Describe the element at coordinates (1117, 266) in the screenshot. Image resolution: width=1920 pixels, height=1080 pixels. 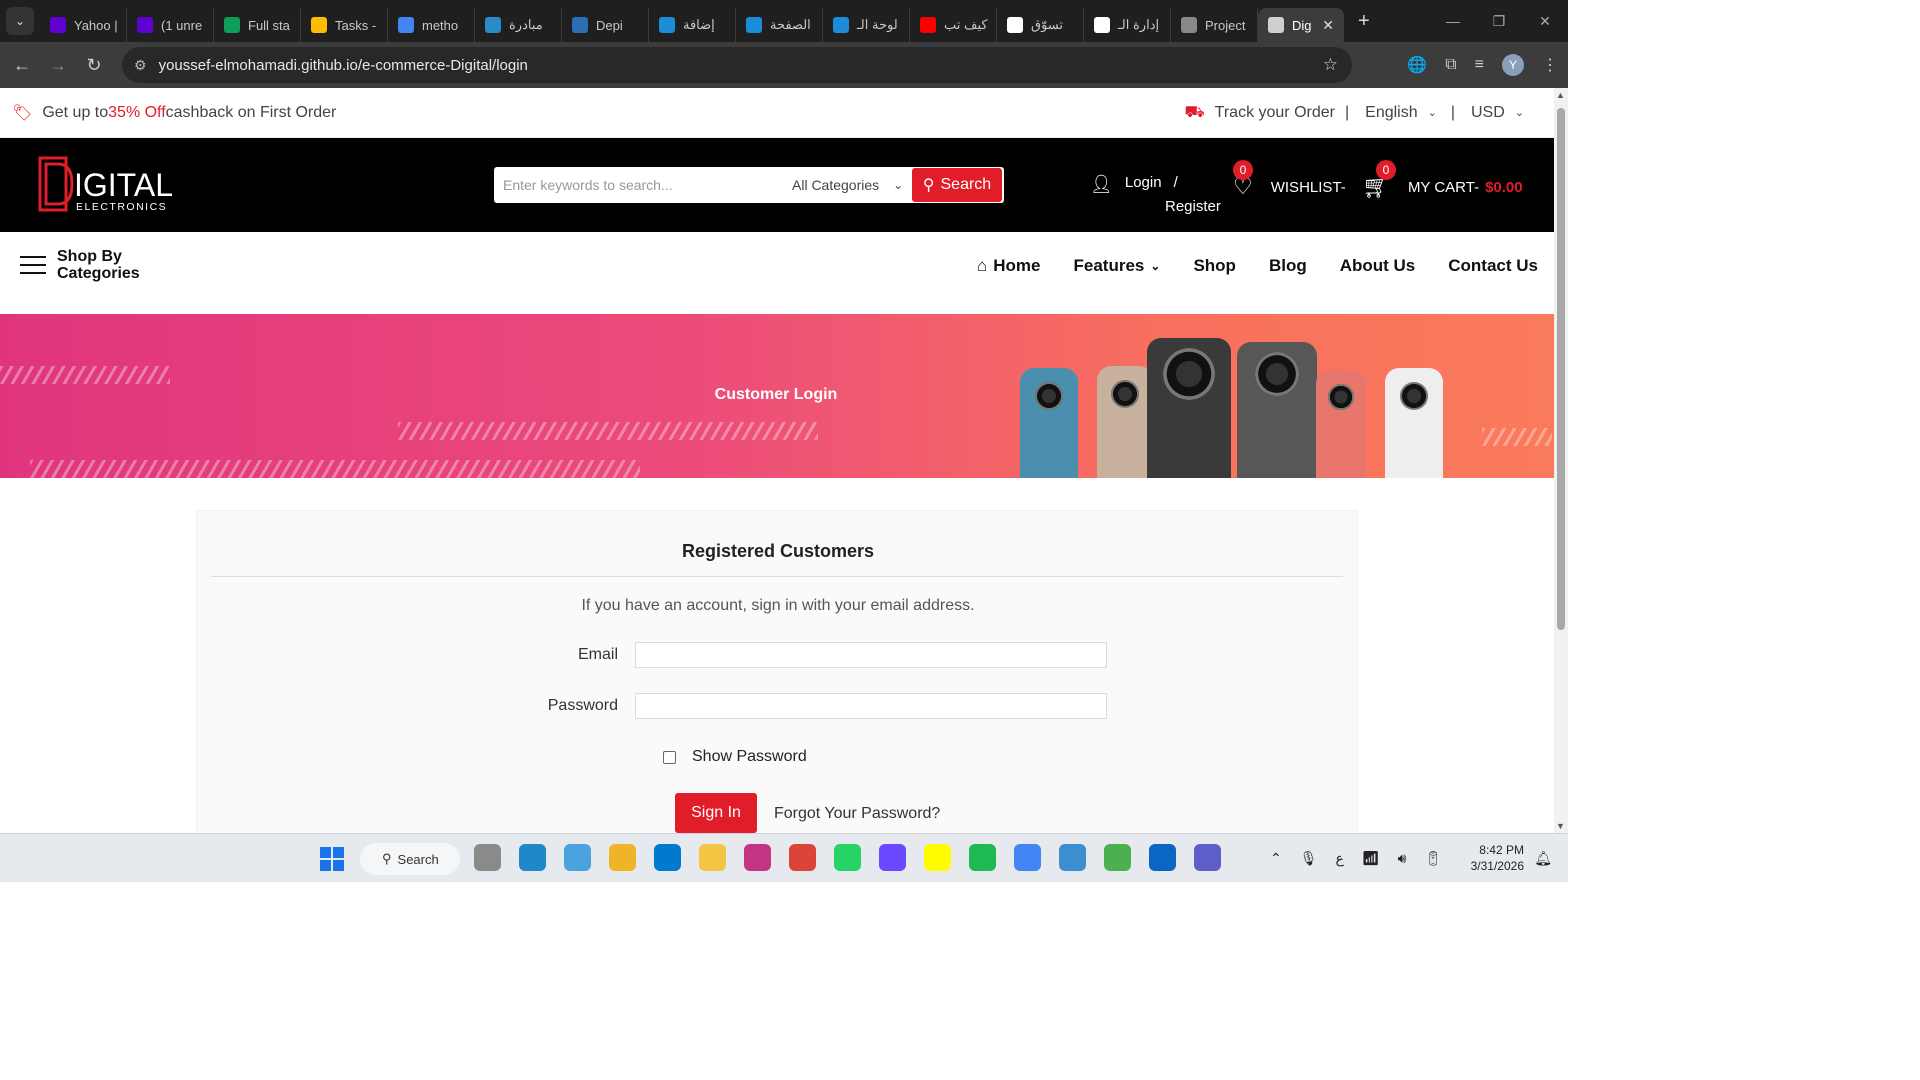
I see `nav-features: Features ⌄` at that location.